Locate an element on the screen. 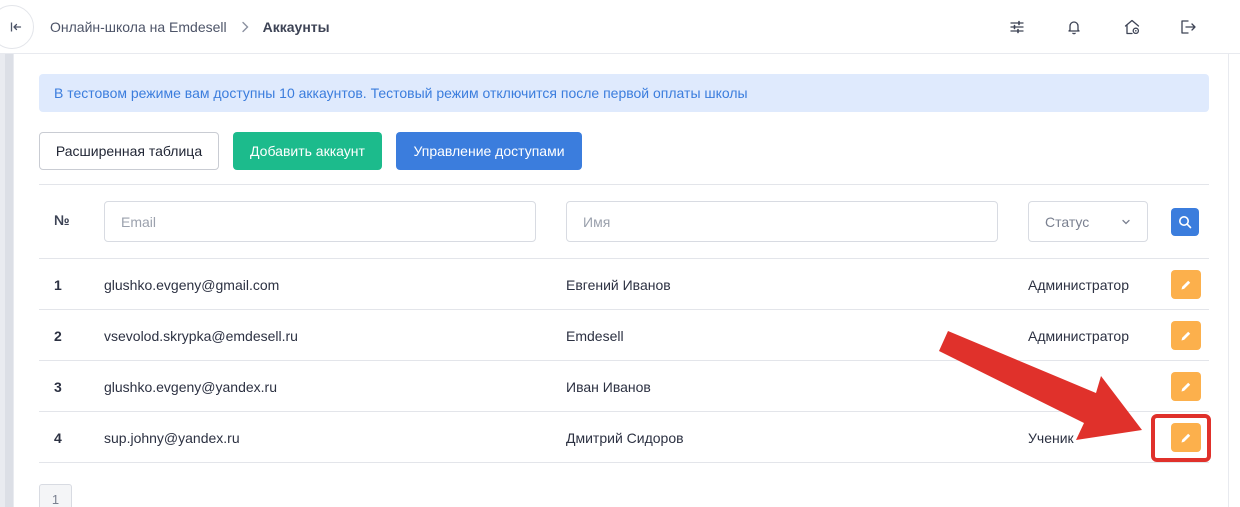 The width and height of the screenshot is (1240, 507). pagination-page-button: 1 is located at coordinates (55, 495).